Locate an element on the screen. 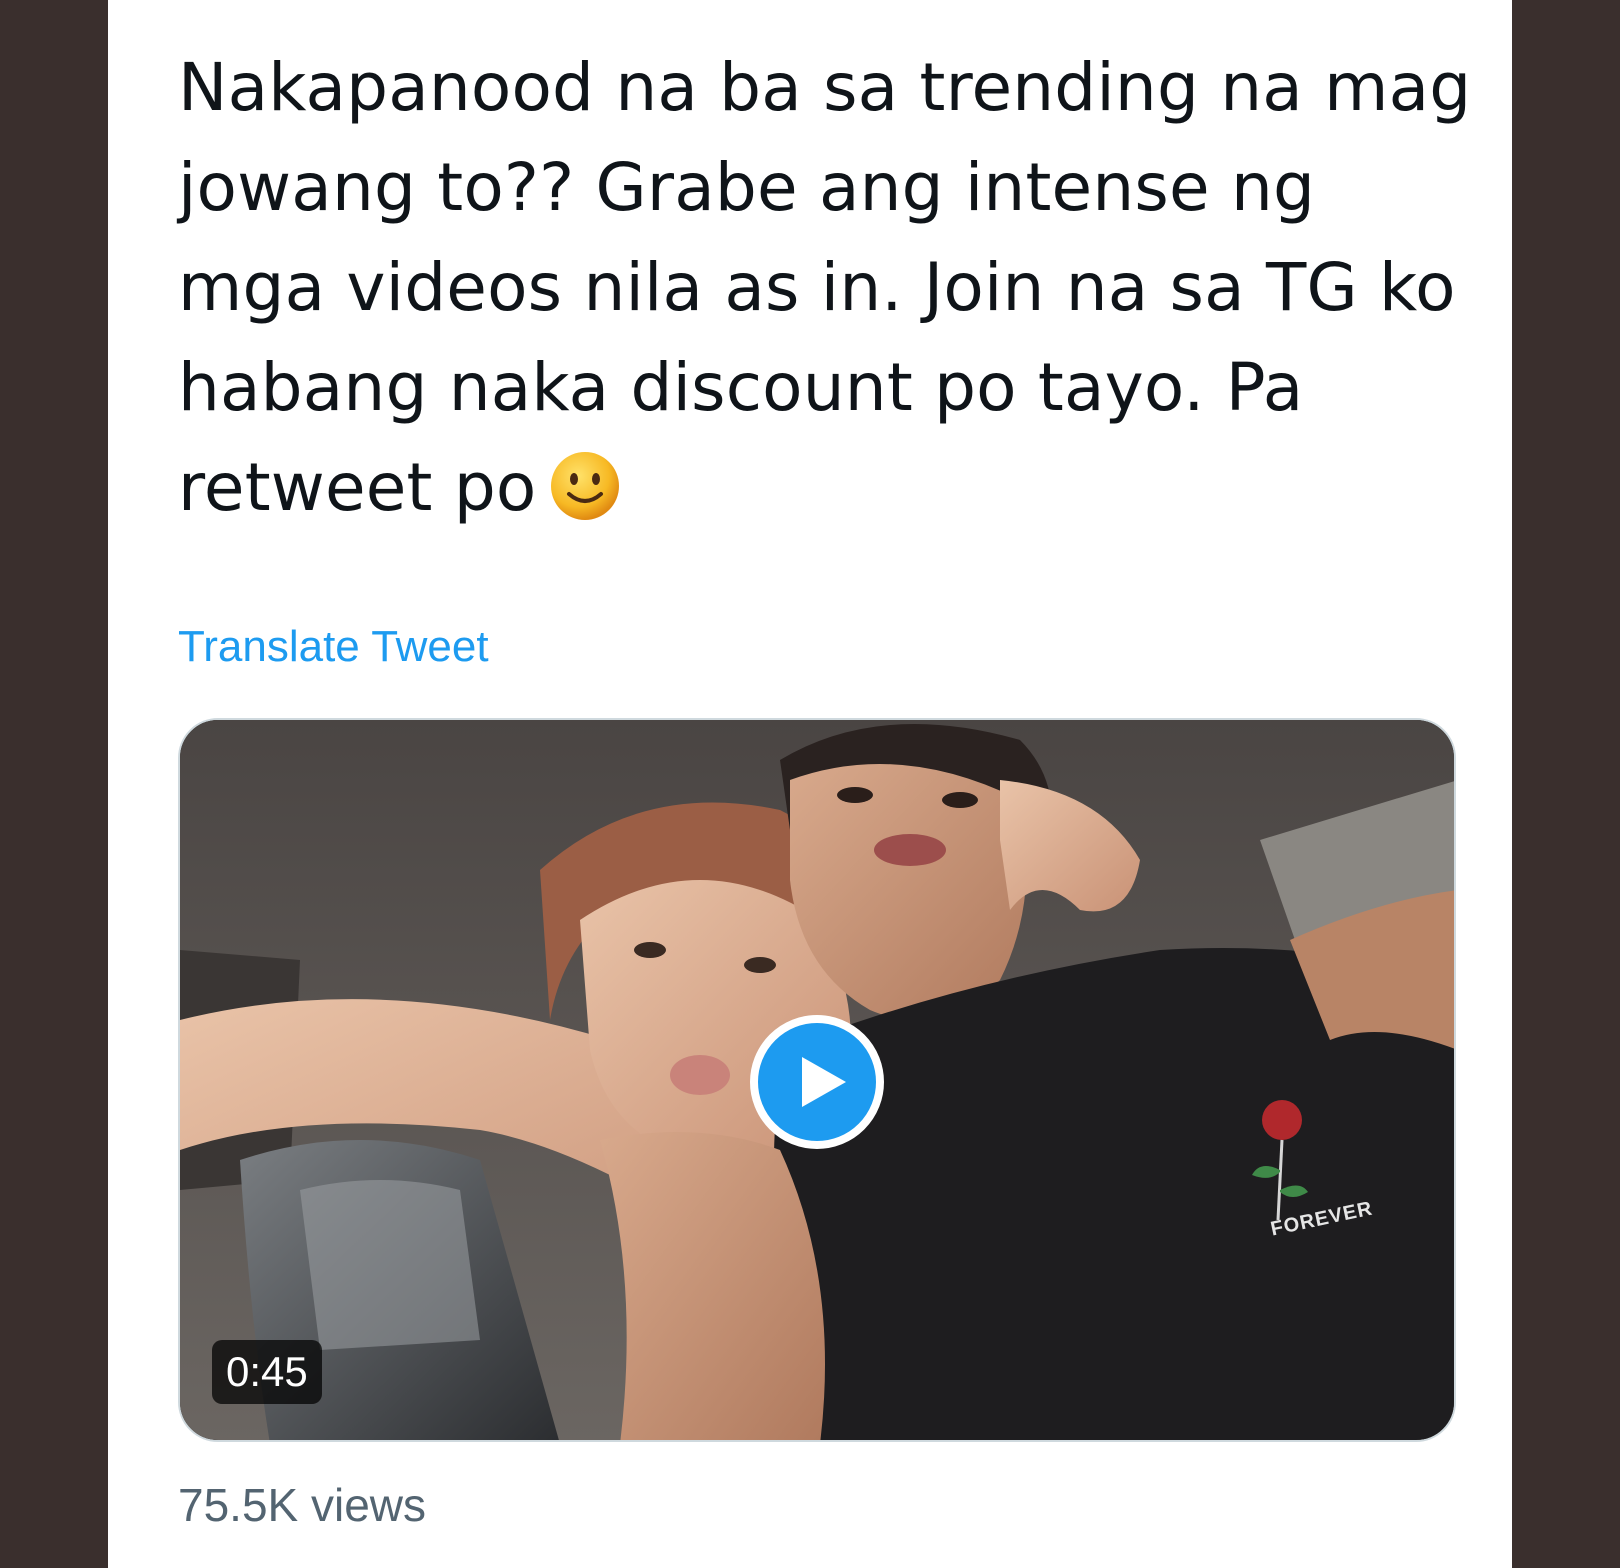 This screenshot has width=1620, height=1568. right-background-frame is located at coordinates (1566, 784).